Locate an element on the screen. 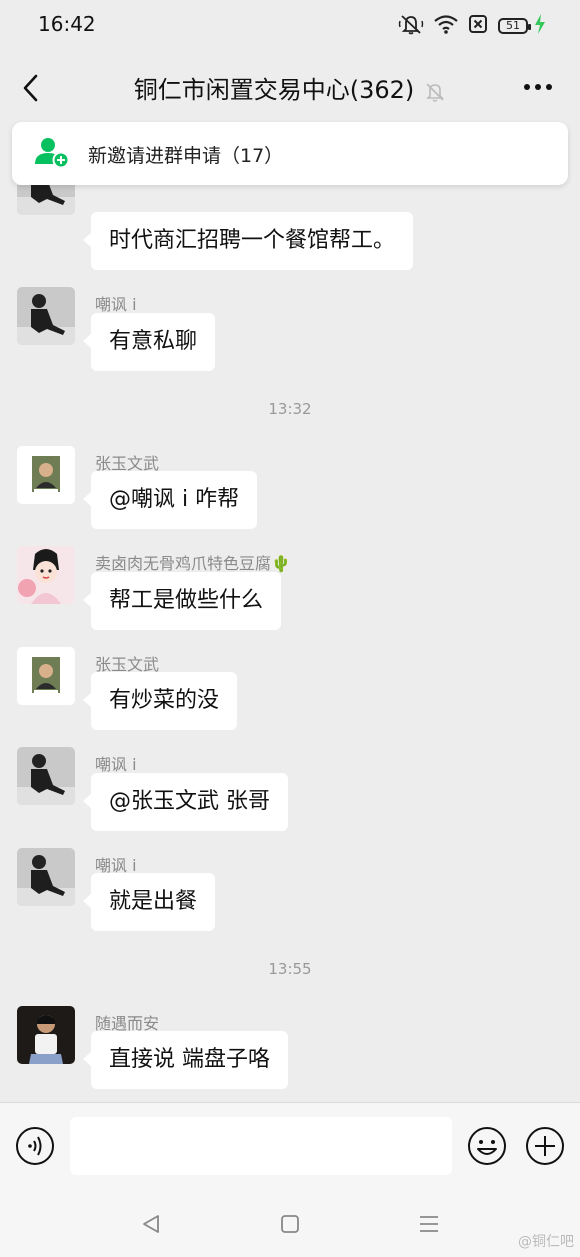  invite-label: 新邀请进群申请（17） is located at coordinates (186, 156).